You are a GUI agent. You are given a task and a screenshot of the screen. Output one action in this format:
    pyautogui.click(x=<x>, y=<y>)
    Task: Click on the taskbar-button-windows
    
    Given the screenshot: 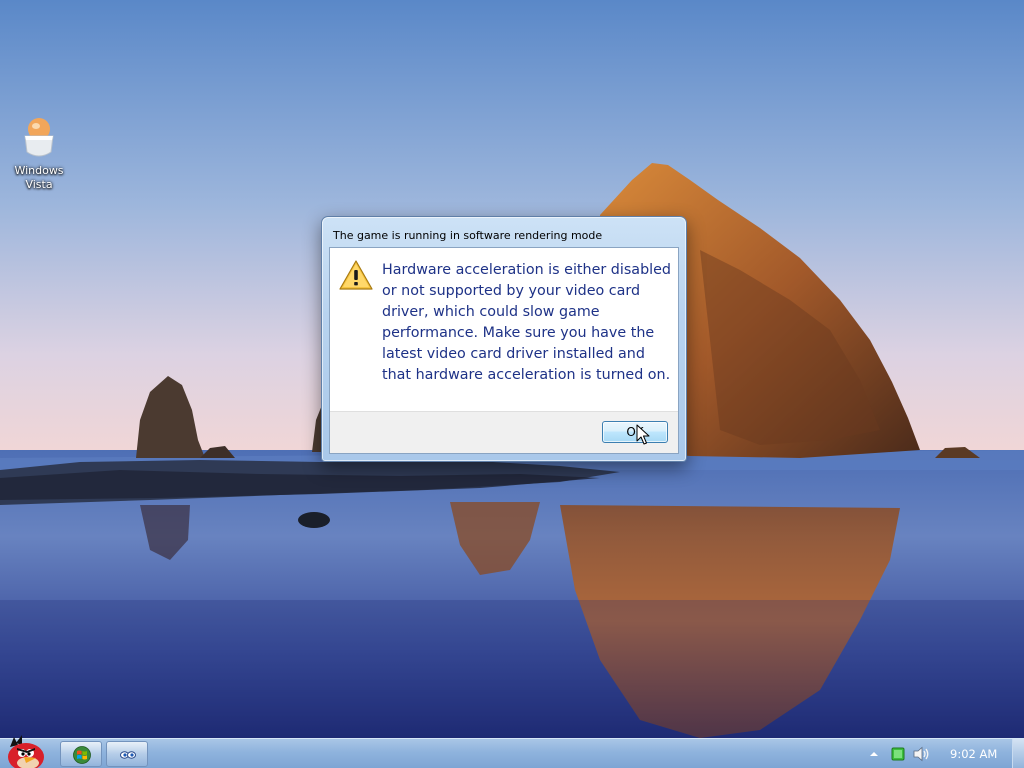 What is the action you would take?
    pyautogui.click(x=81, y=754)
    